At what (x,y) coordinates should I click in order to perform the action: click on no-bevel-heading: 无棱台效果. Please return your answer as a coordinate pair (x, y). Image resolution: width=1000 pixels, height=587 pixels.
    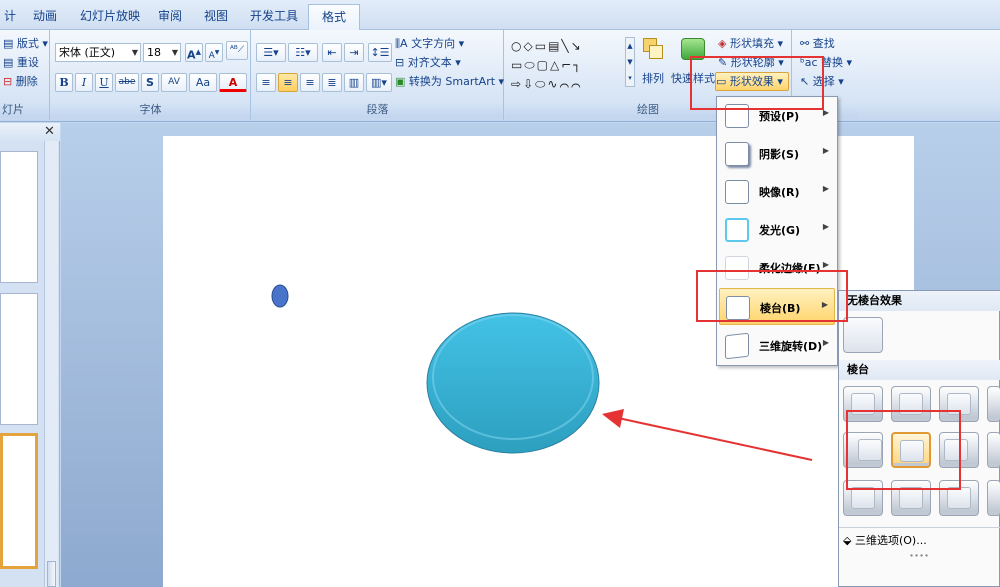
    Looking at the image, I should click on (919, 301).